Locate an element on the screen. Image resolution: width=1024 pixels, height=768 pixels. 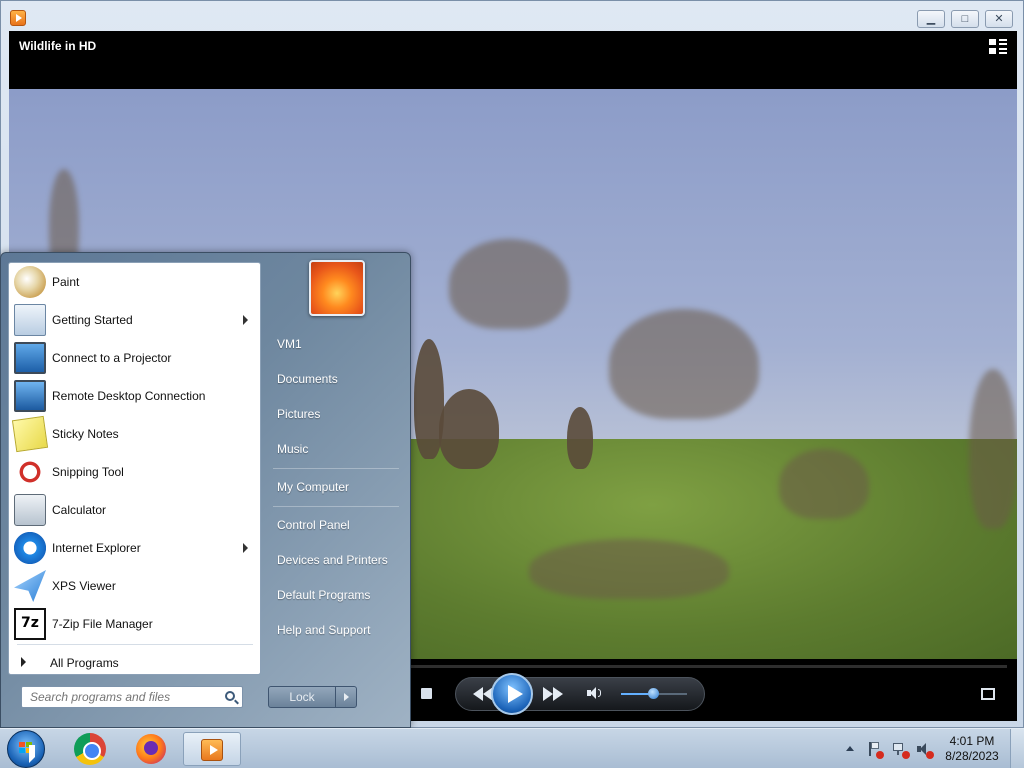
program-label: XPS Viewer is located at coordinates (84, 586).